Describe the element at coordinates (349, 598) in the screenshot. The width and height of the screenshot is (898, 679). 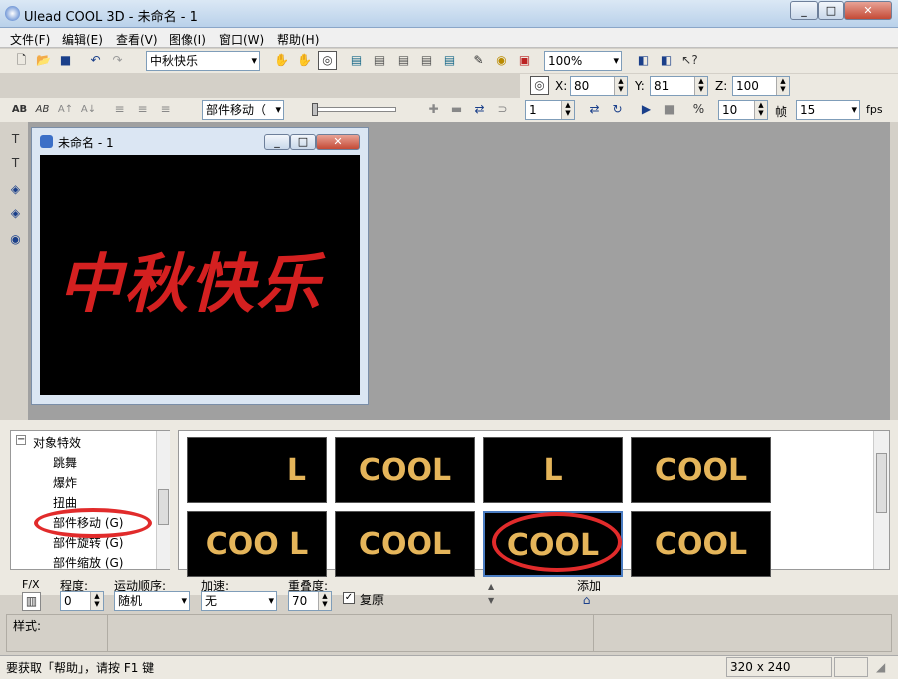
I see `restore-checkbox: ✓` at that location.